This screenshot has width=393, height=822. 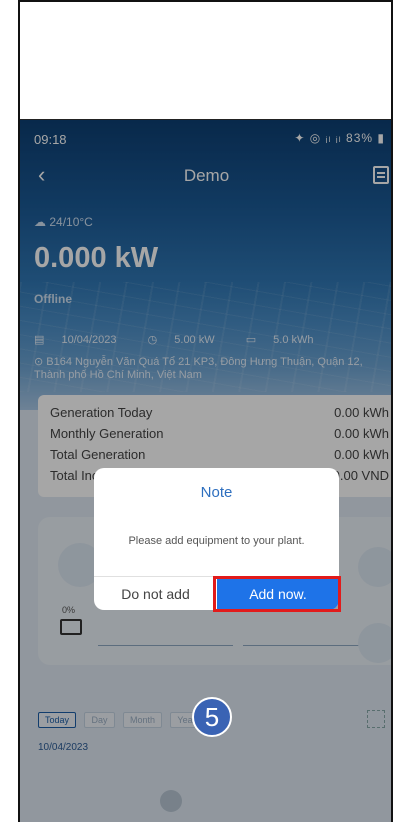 I want to click on do-not-add-button: Do not add, so click(x=155, y=593).